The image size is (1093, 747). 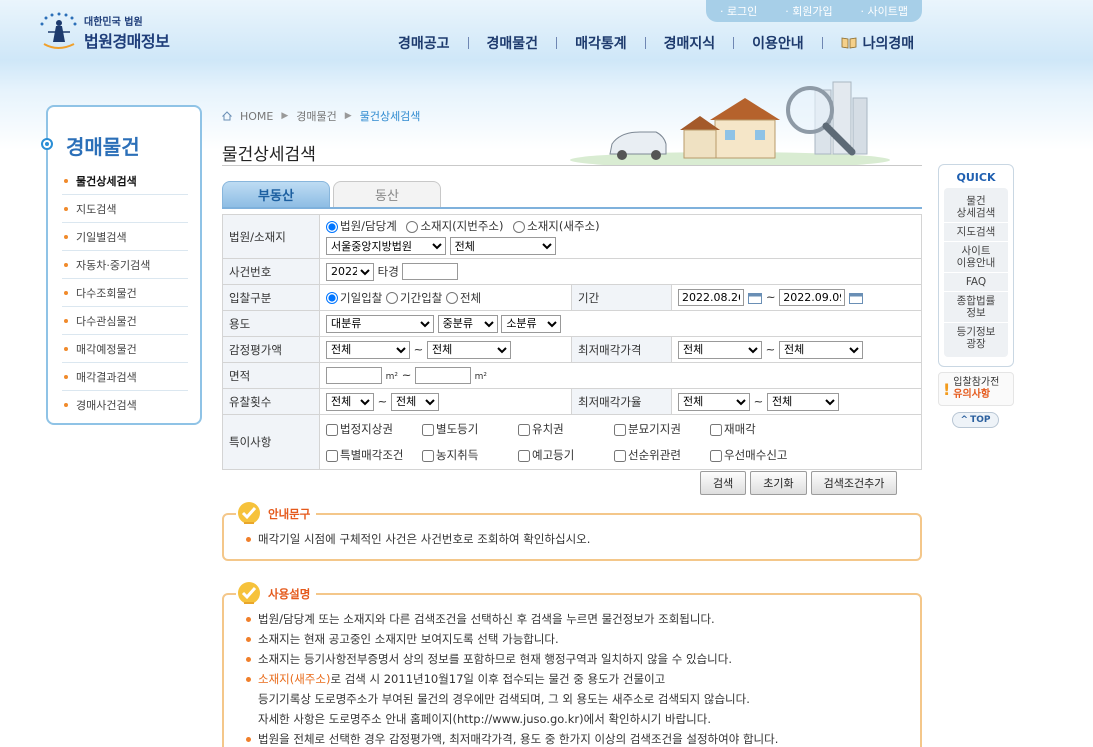 I want to click on nav-auction-notice: 경매공고, so click(x=424, y=43).